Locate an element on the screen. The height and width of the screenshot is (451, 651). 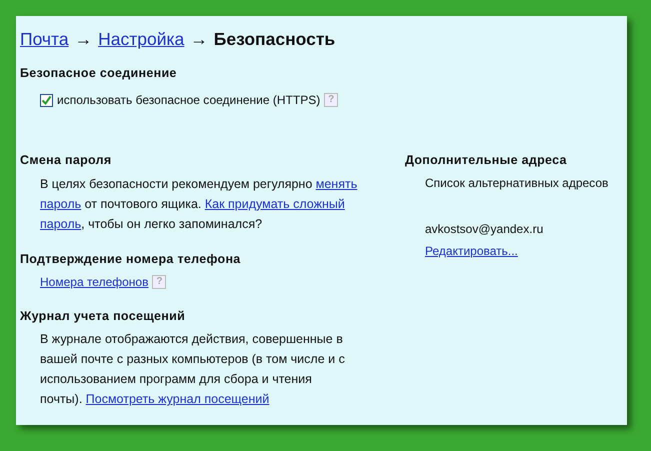
section-heading: Дополнительные адреса is located at coordinates (486, 160).